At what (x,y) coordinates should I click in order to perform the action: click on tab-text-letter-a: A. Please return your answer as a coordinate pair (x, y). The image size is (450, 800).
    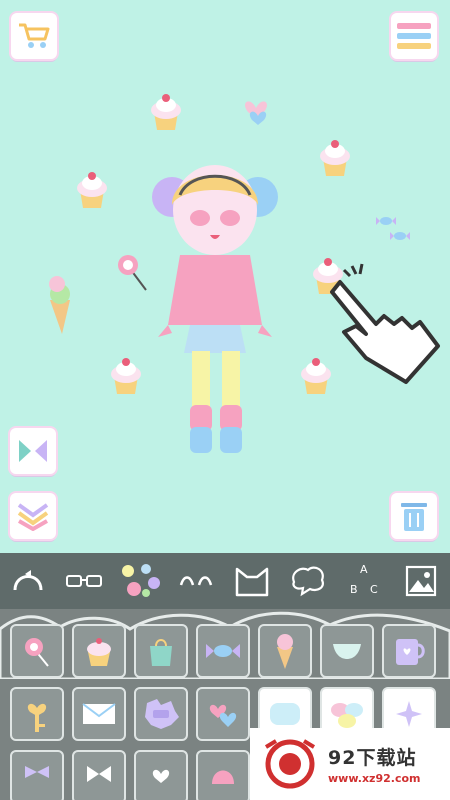
    Looking at the image, I should click on (364, 569).